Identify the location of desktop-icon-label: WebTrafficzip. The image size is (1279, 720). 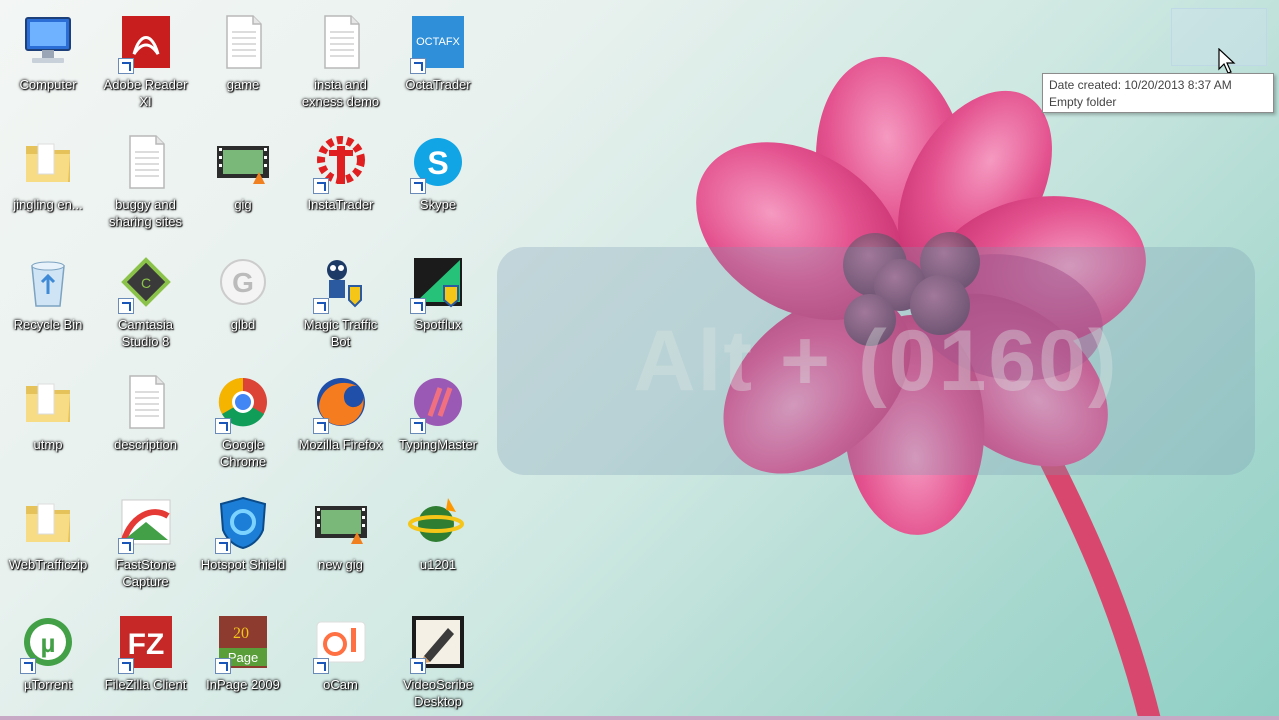
(48, 564).